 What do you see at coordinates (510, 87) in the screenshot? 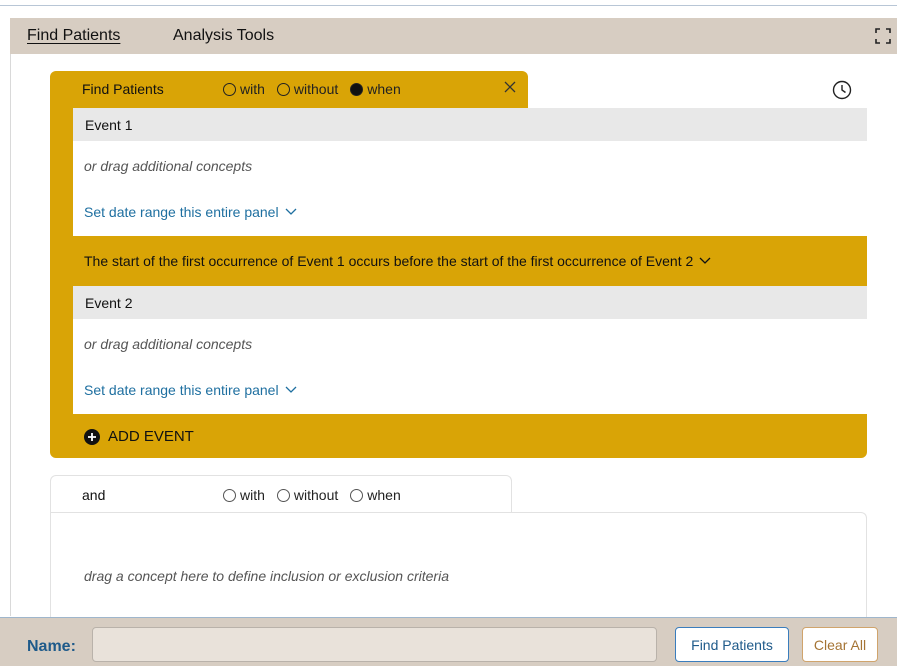
I see `close-icon` at bounding box center [510, 87].